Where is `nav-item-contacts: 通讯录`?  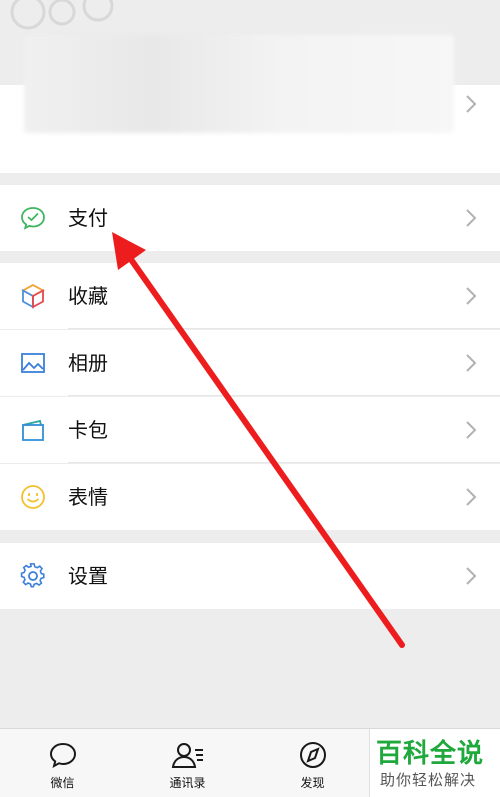
nav-item-contacts: 通讯录 is located at coordinates (187, 763).